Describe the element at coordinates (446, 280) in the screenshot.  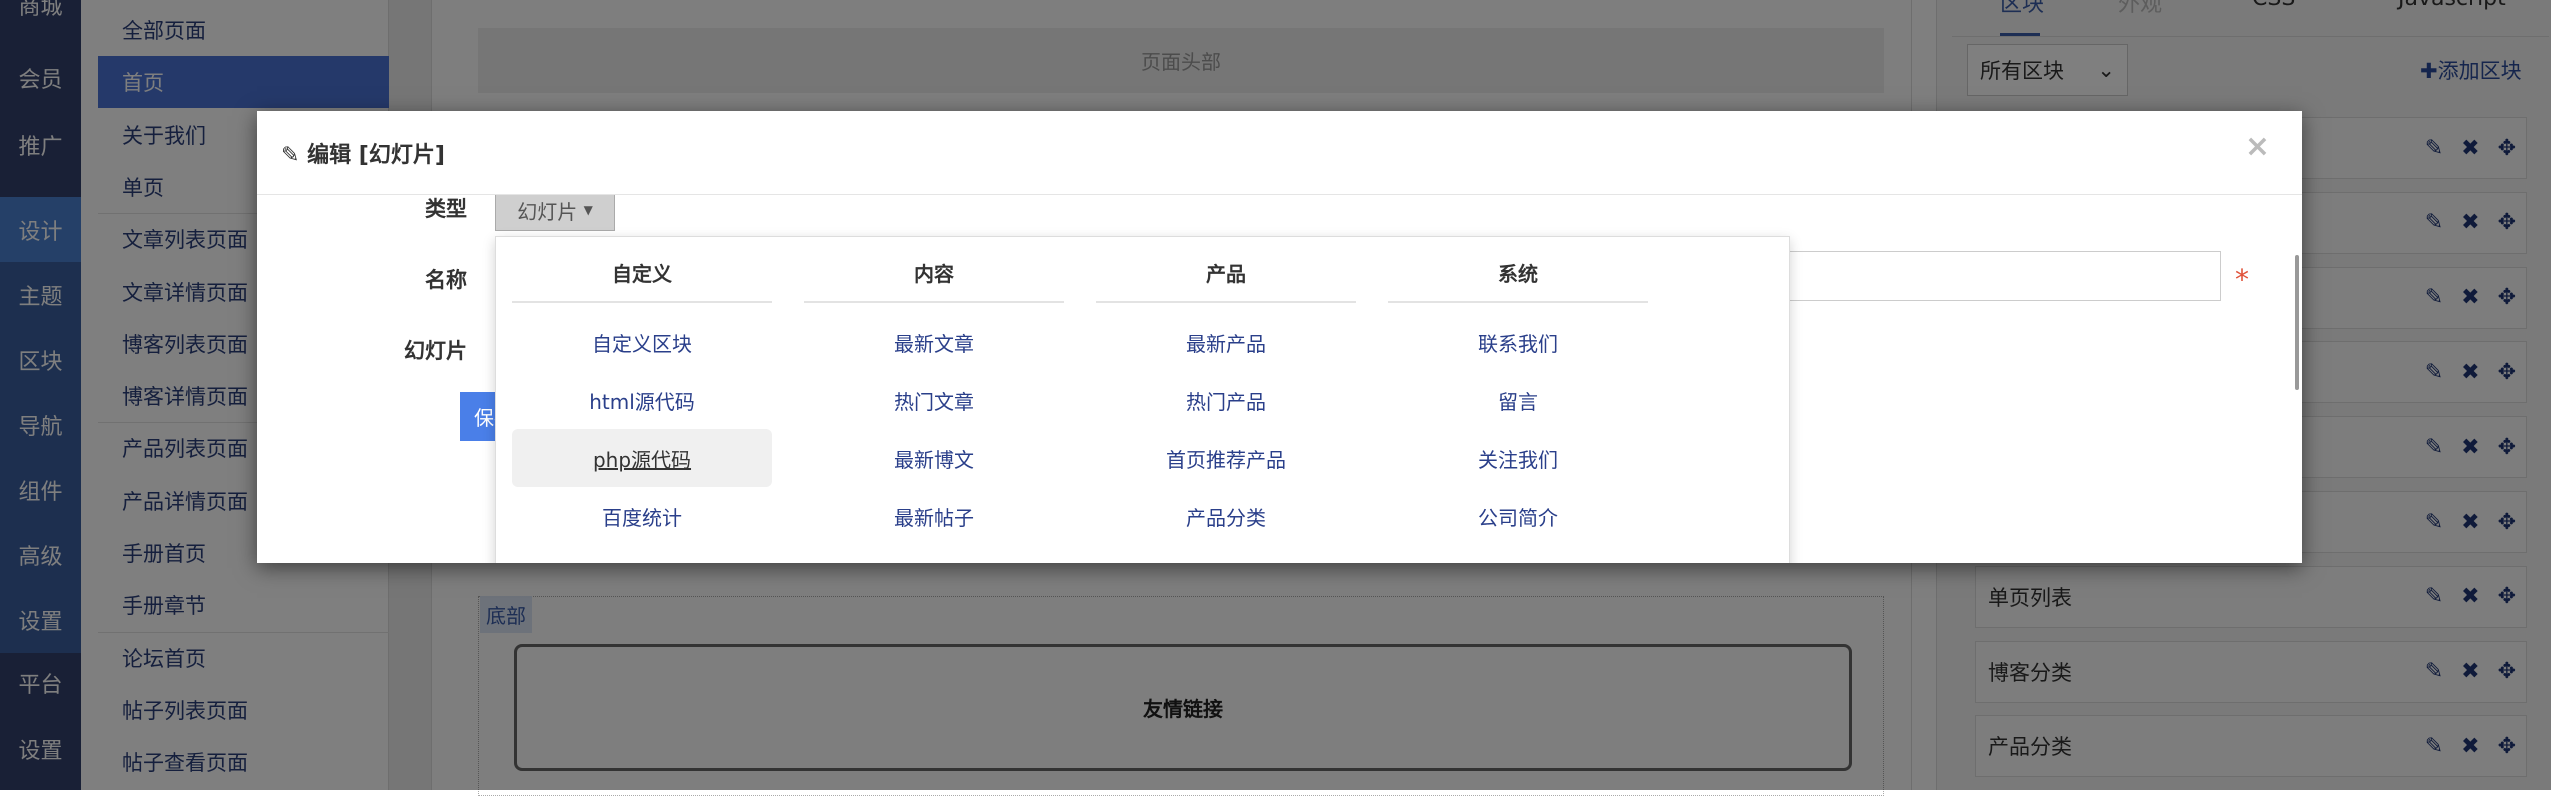
I see `name-label: 名称` at that location.